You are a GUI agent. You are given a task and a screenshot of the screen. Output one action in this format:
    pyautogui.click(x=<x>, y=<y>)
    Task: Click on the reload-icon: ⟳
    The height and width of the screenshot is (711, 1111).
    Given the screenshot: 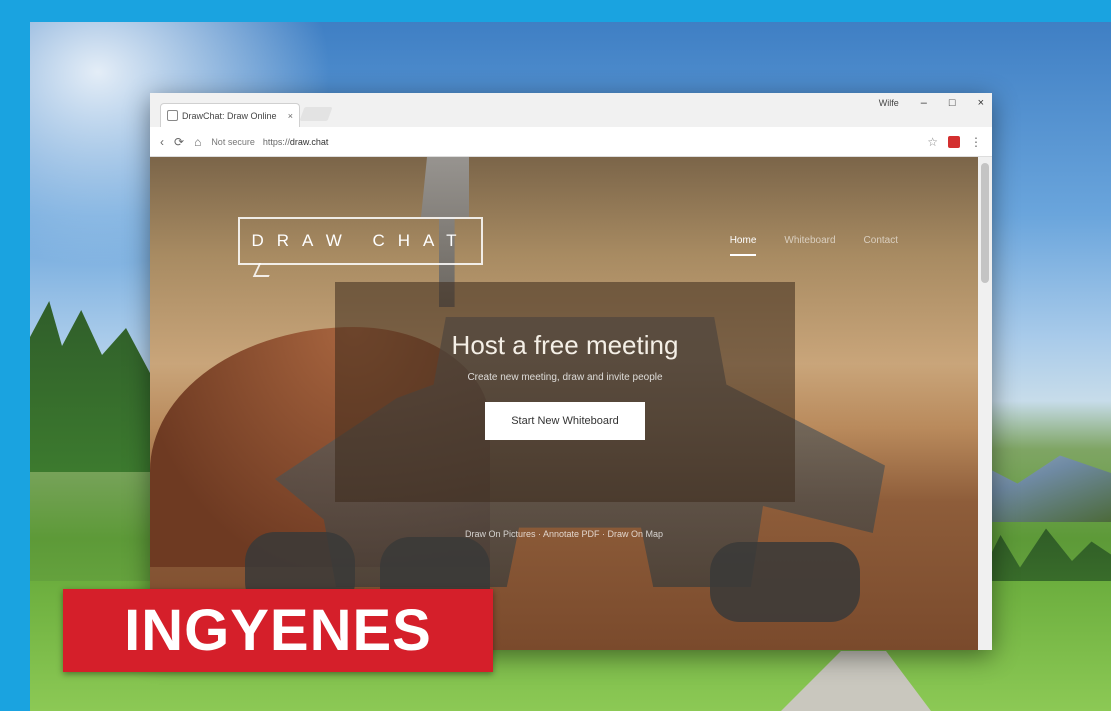 What is the action you would take?
    pyautogui.click(x=179, y=142)
    